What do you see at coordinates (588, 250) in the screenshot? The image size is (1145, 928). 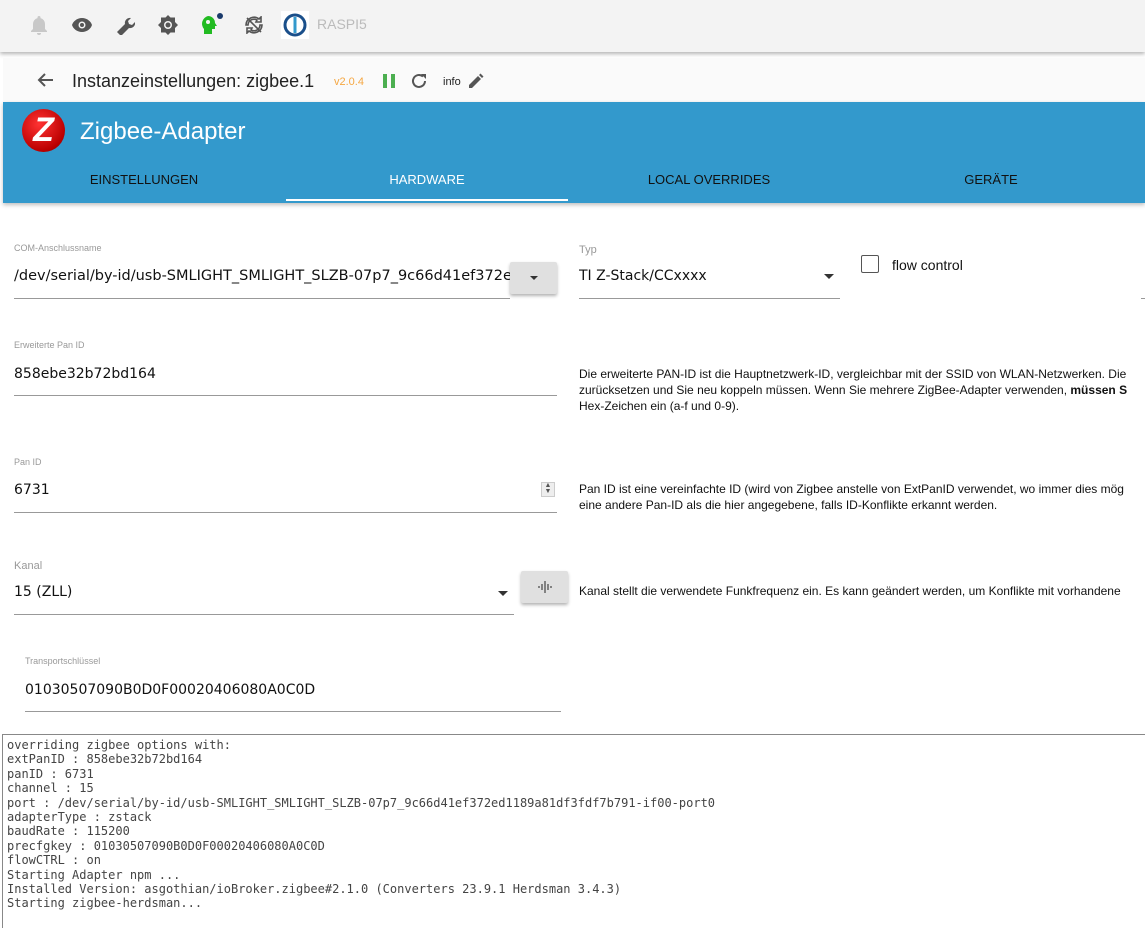 I see `typ-label: Typ` at bounding box center [588, 250].